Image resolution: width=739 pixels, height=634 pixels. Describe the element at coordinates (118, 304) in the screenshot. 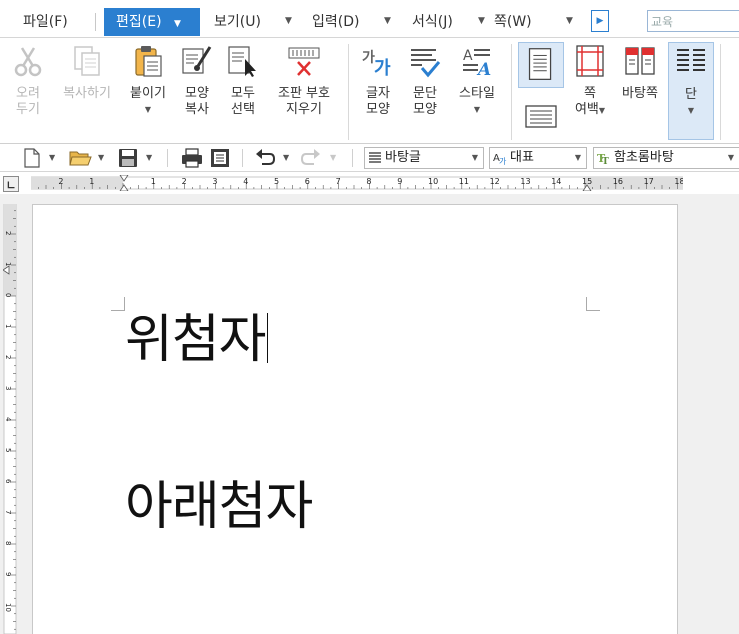

I see `crop-mark-top-left` at that location.